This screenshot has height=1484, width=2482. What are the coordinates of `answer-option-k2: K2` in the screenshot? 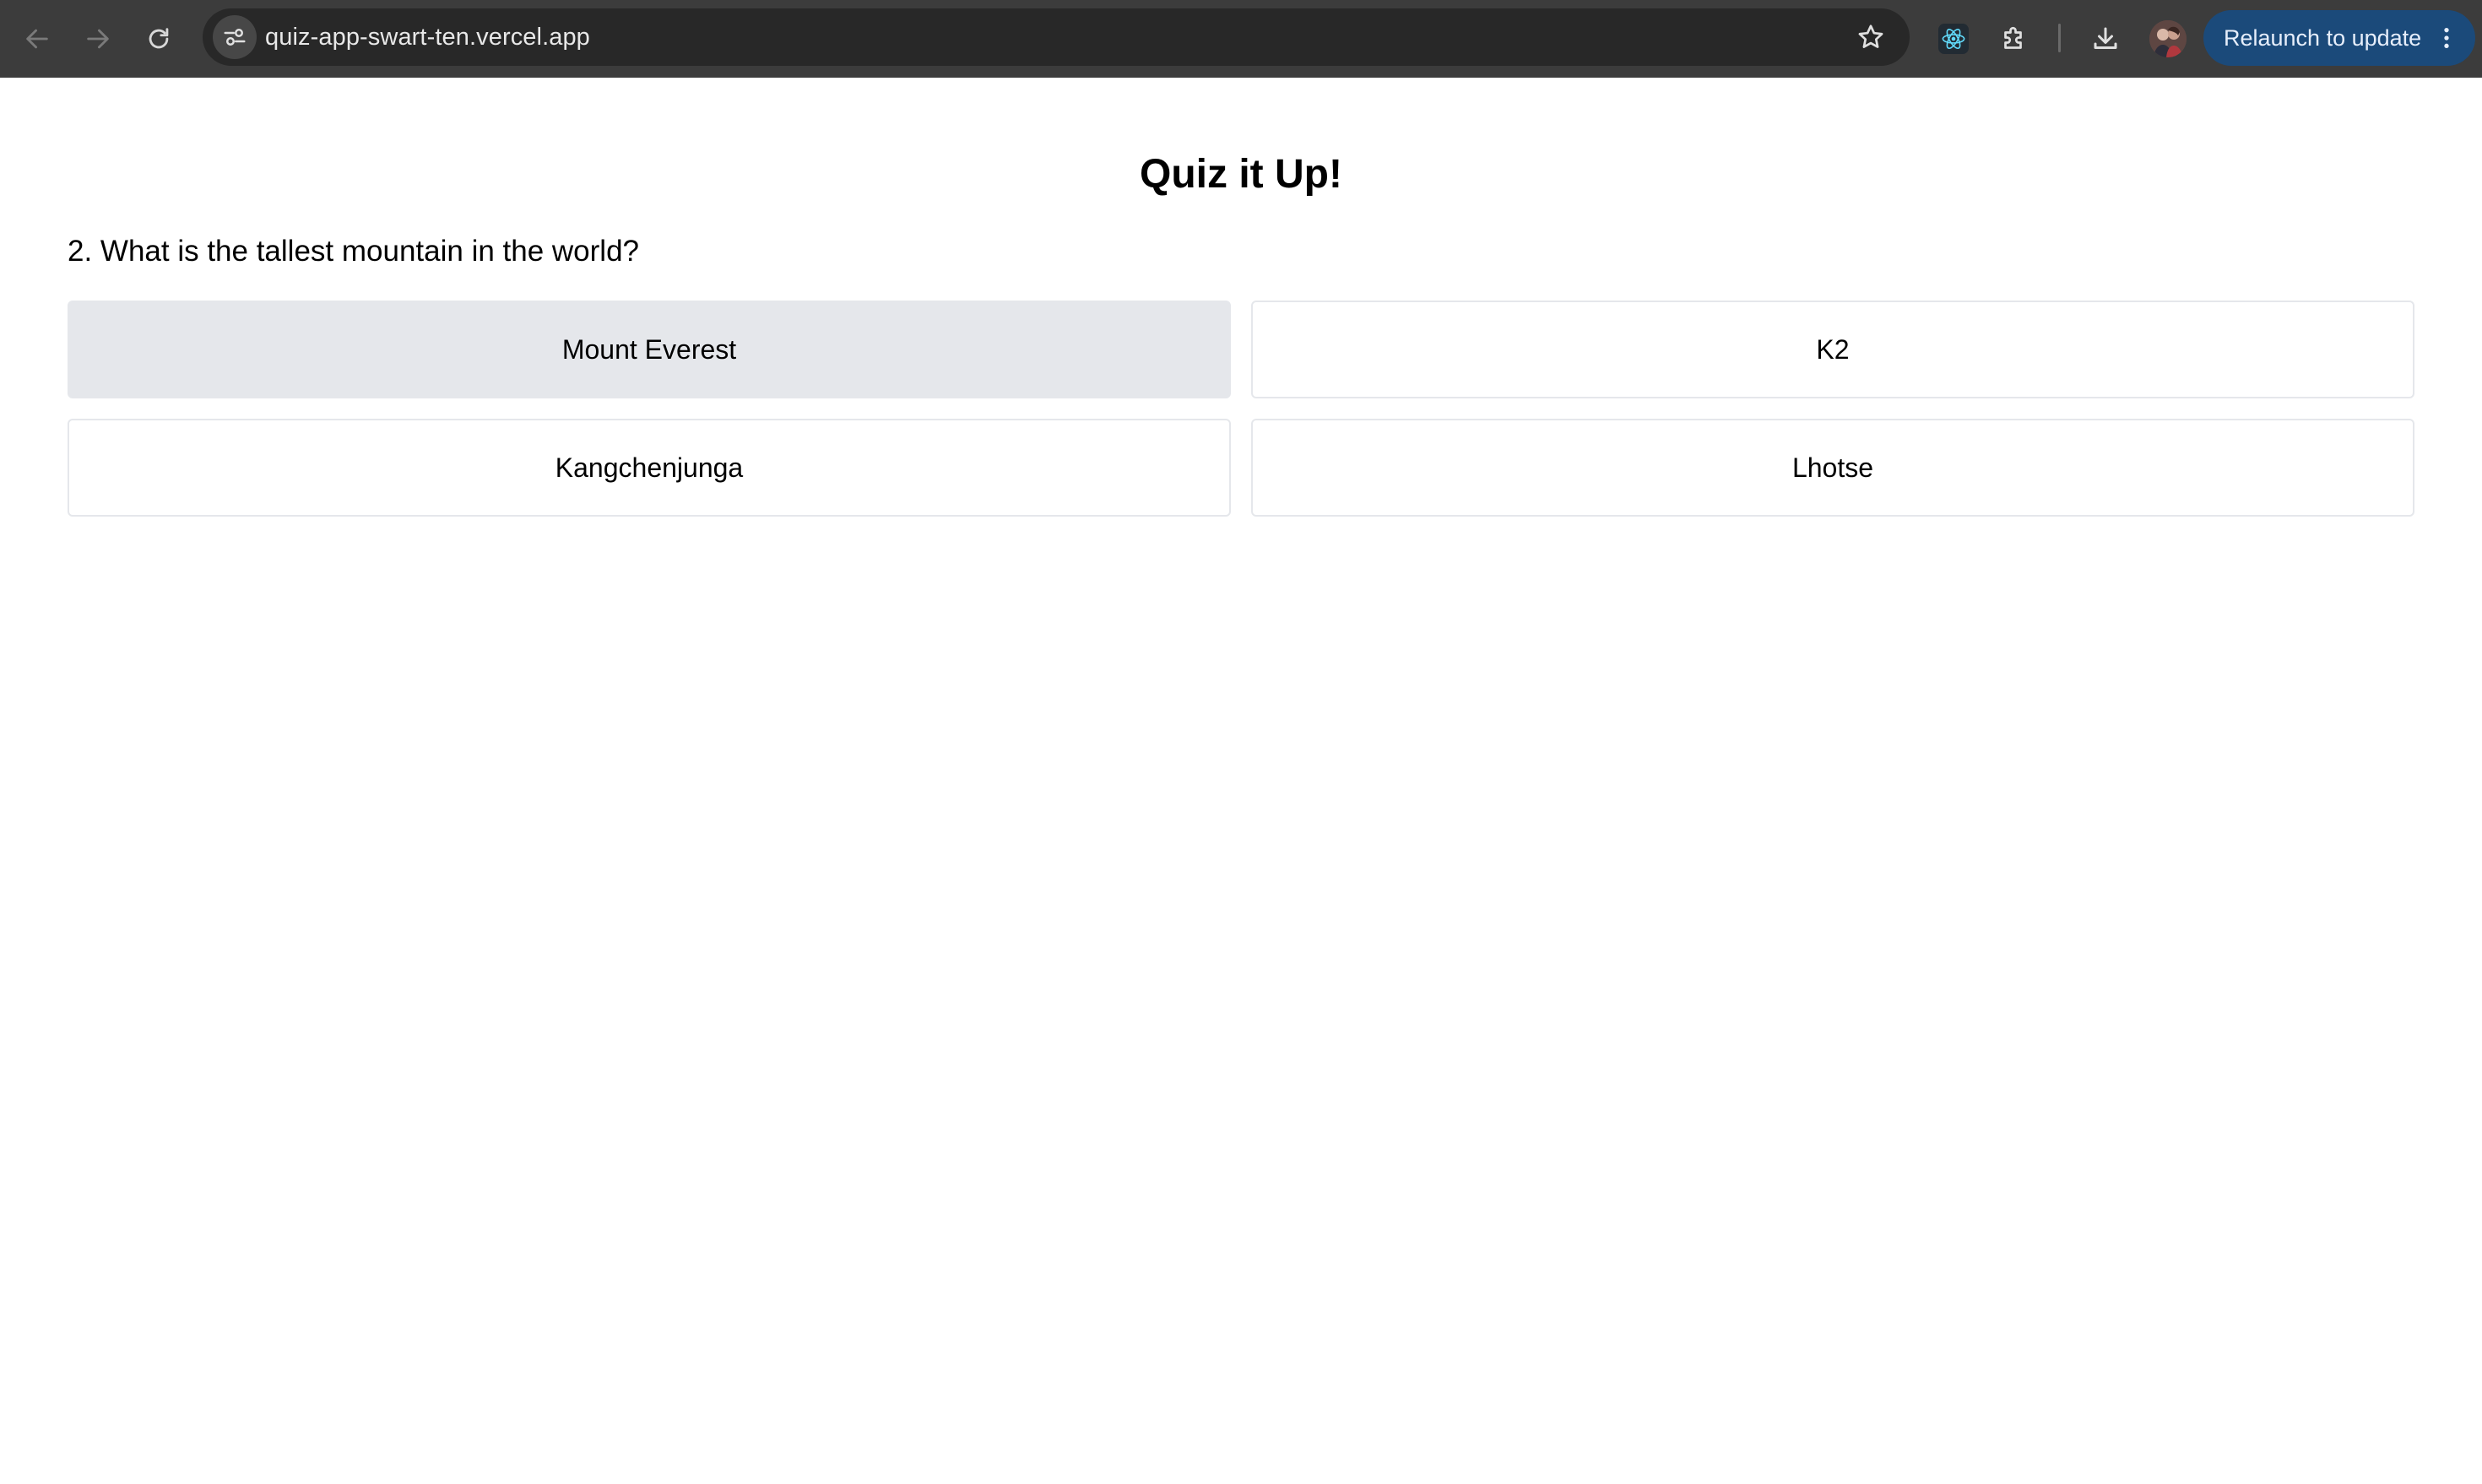 It's located at (1832, 349).